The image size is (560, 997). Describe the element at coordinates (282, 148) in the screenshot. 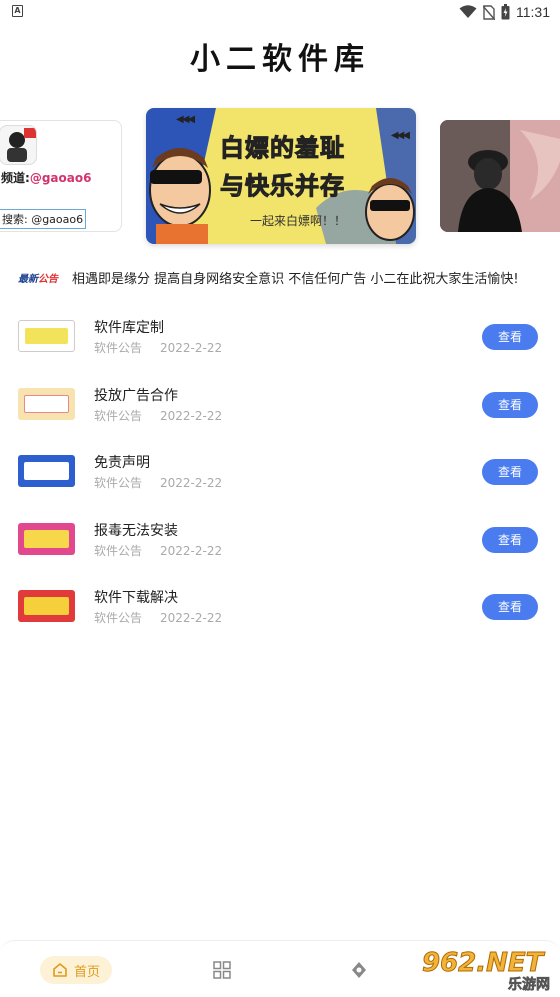

I see `banner-headline-1: 白嫖的羞耻` at that location.